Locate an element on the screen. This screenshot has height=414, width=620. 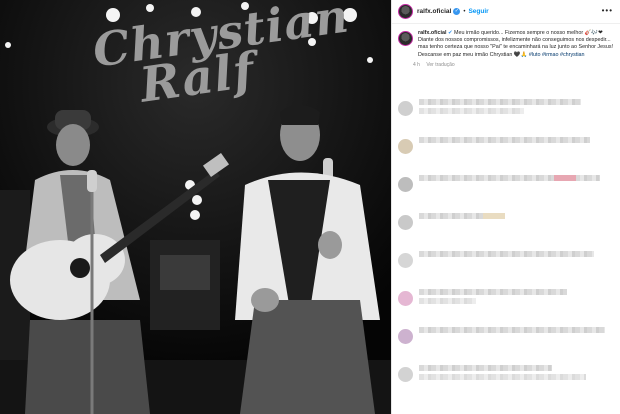
verified-badge-icon: ✓ is located at coordinates (457, 11).